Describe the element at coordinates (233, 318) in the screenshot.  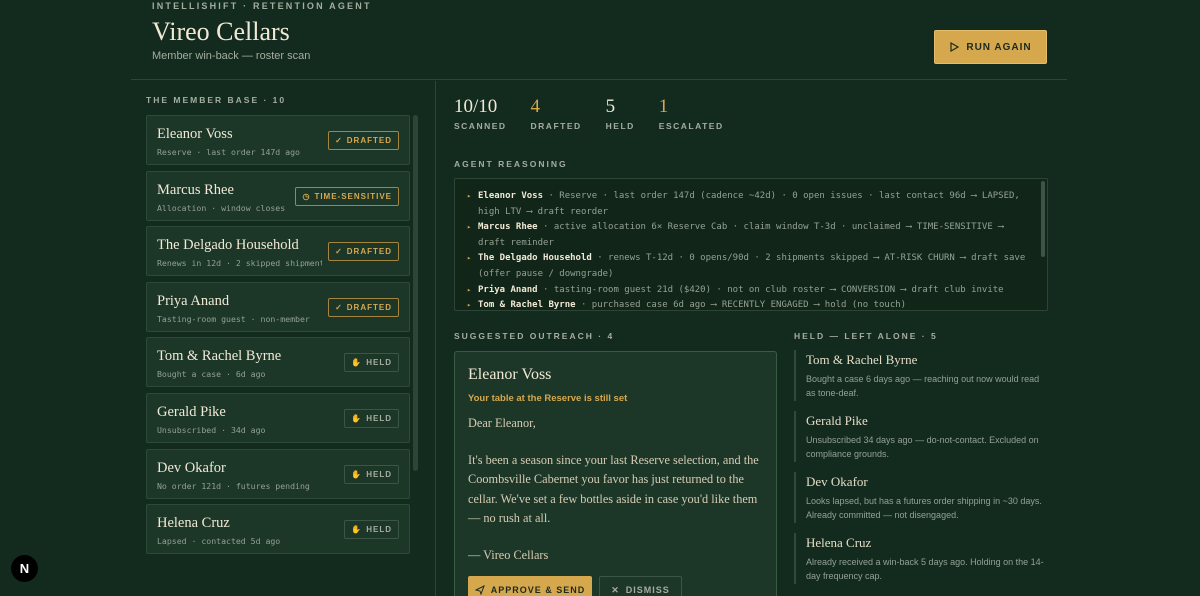
I see `member-meta: Tasting-room guest · non-member` at that location.